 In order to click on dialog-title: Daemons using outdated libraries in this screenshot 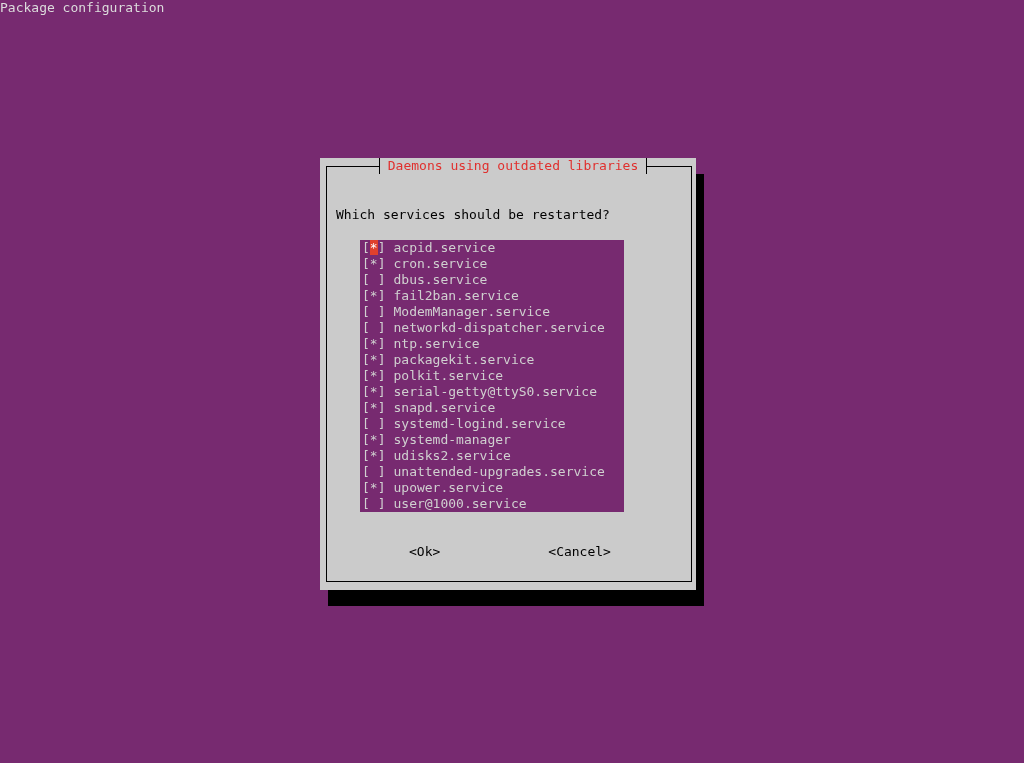, I will do `click(513, 166)`.